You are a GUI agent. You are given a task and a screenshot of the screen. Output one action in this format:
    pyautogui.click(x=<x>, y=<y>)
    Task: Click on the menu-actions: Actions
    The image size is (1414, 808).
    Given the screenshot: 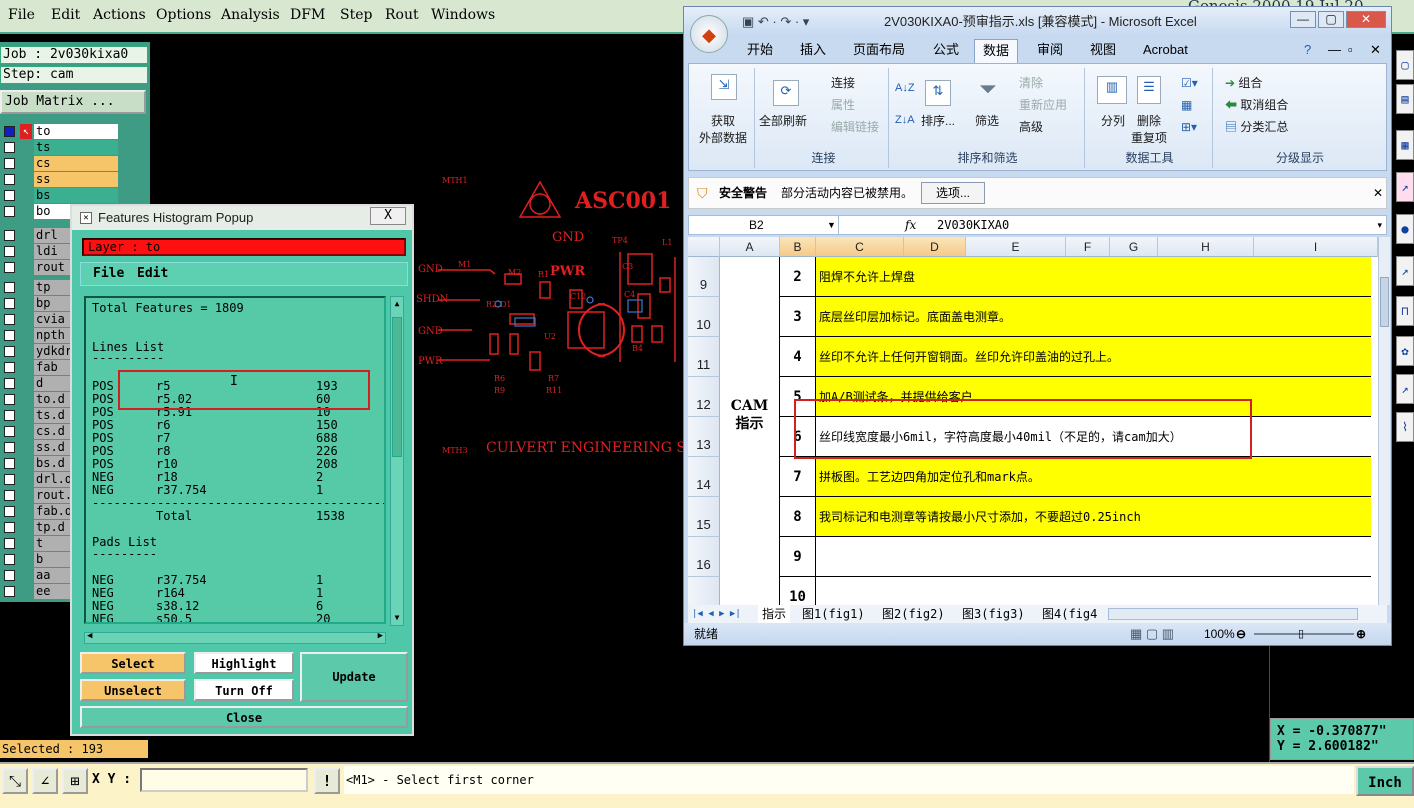 What is the action you would take?
    pyautogui.click(x=119, y=15)
    